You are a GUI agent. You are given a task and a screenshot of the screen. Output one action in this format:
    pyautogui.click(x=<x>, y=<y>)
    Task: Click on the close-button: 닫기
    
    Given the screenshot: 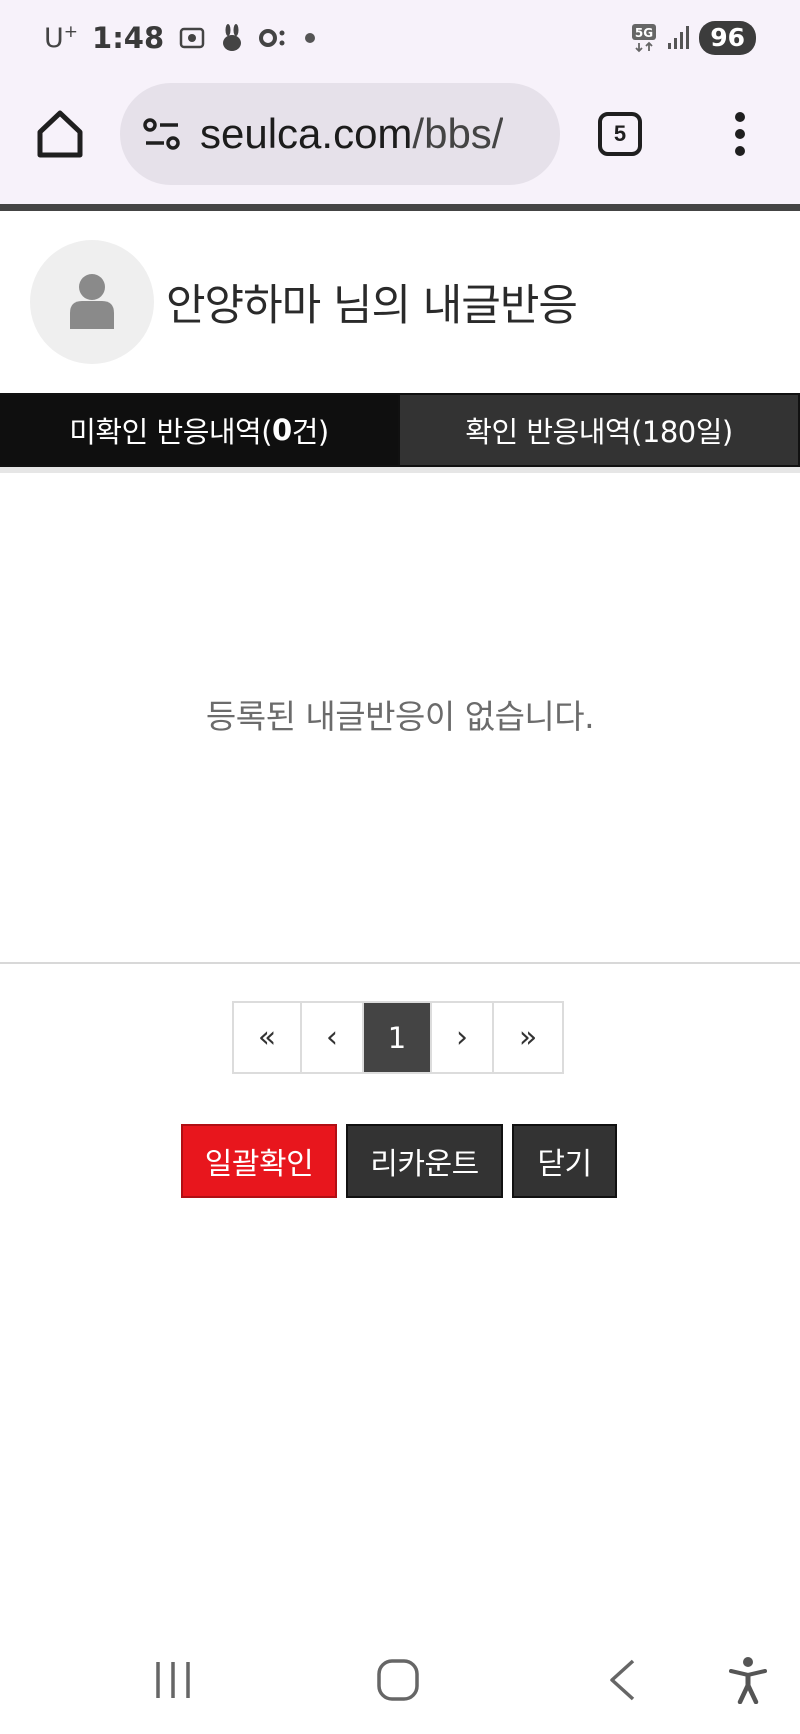 What is the action you would take?
    pyautogui.click(x=564, y=1161)
    